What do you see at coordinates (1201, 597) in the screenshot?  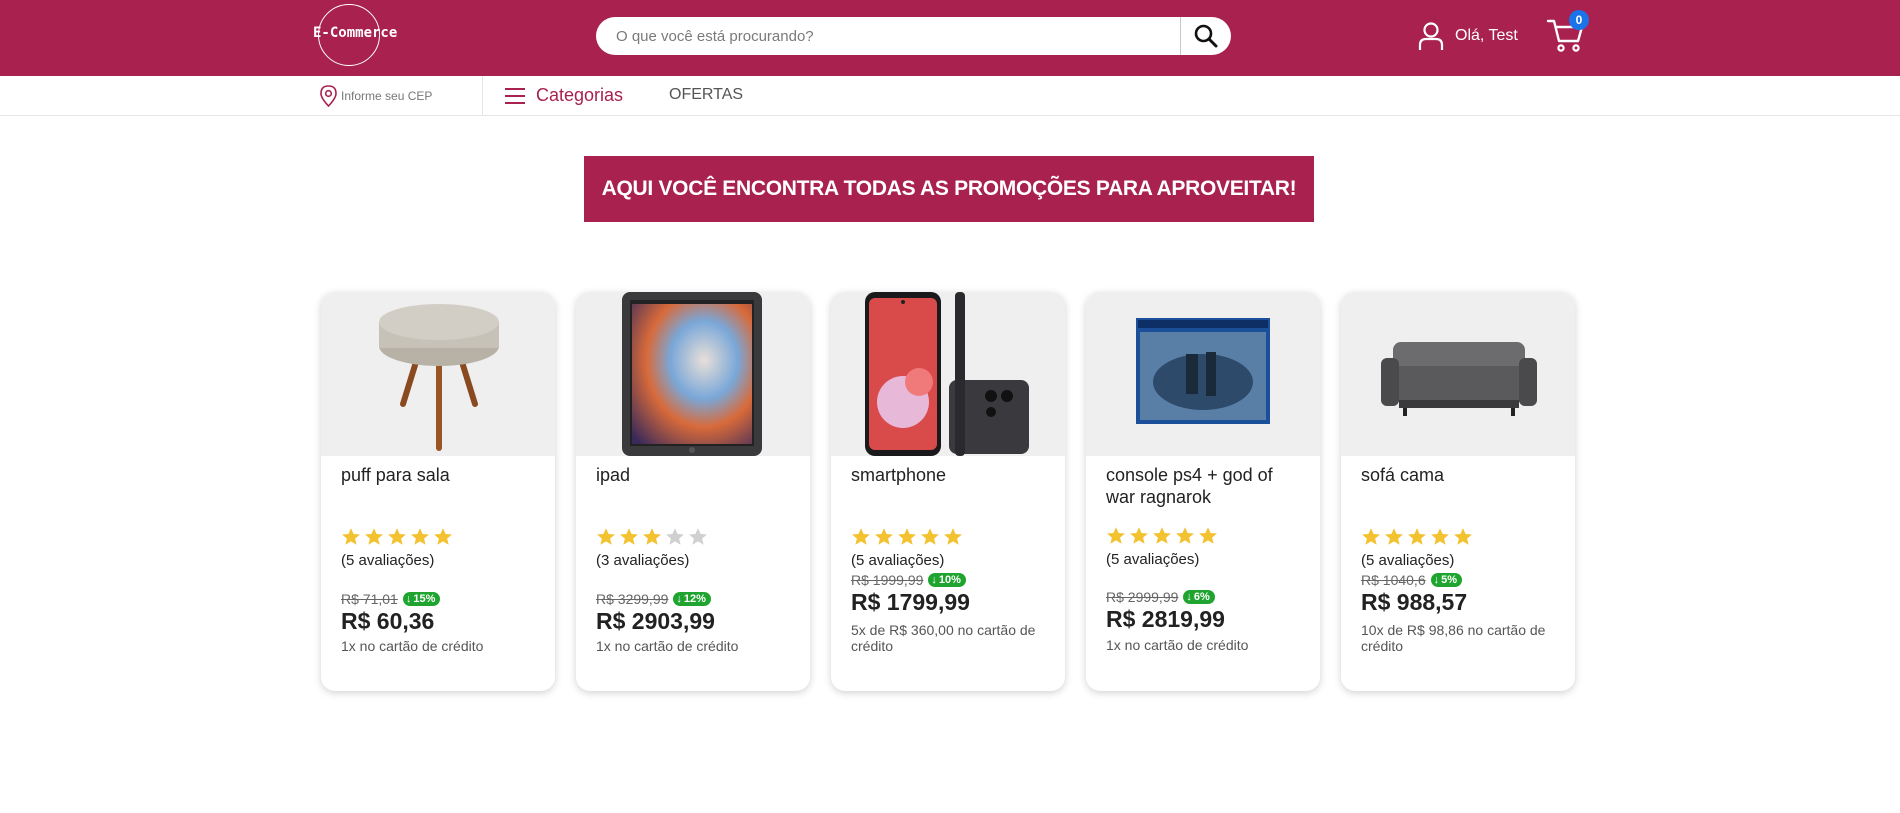 I see `discount-value: 6%` at bounding box center [1201, 597].